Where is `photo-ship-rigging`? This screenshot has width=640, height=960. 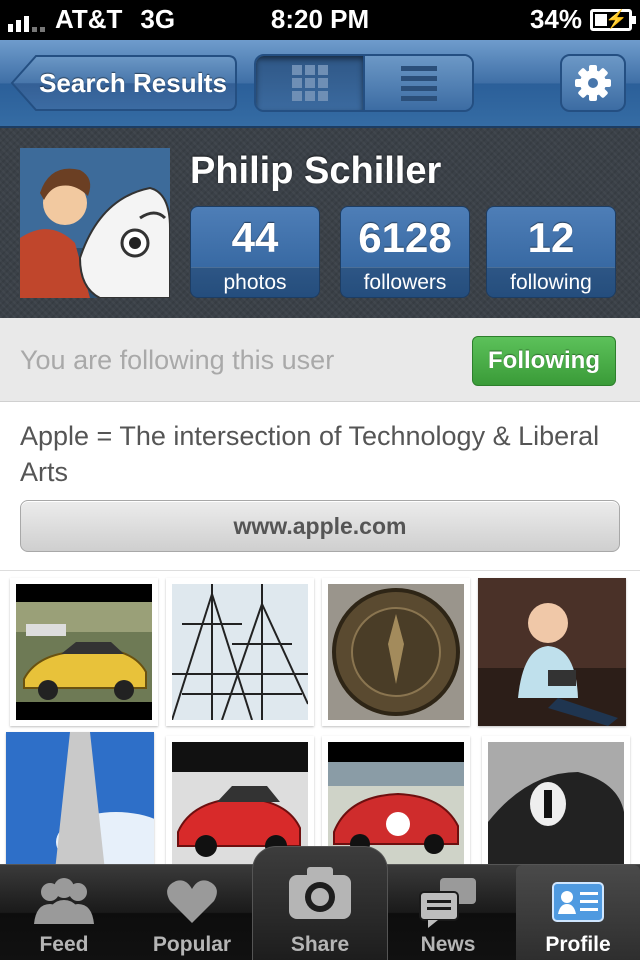 photo-ship-rigging is located at coordinates (240, 652).